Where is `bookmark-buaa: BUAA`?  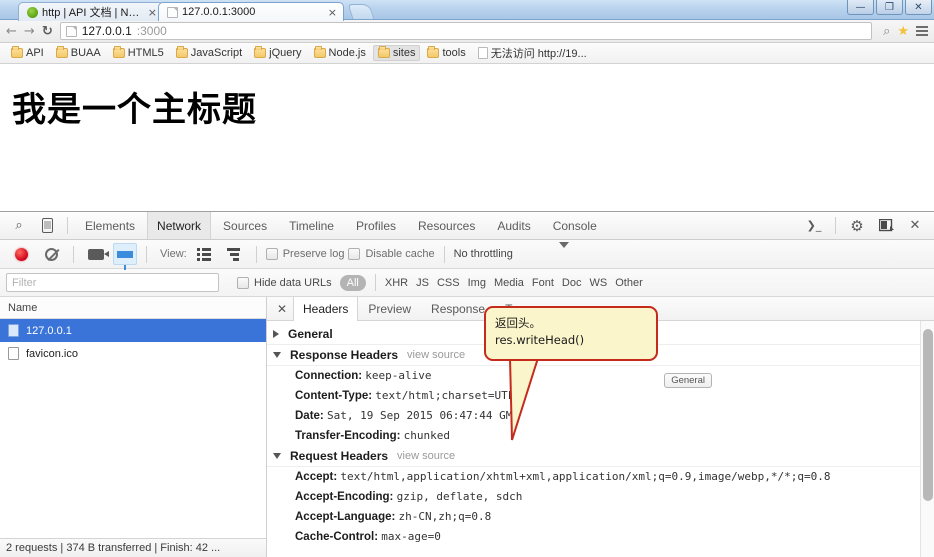 bookmark-buaa: BUAA is located at coordinates (78, 53).